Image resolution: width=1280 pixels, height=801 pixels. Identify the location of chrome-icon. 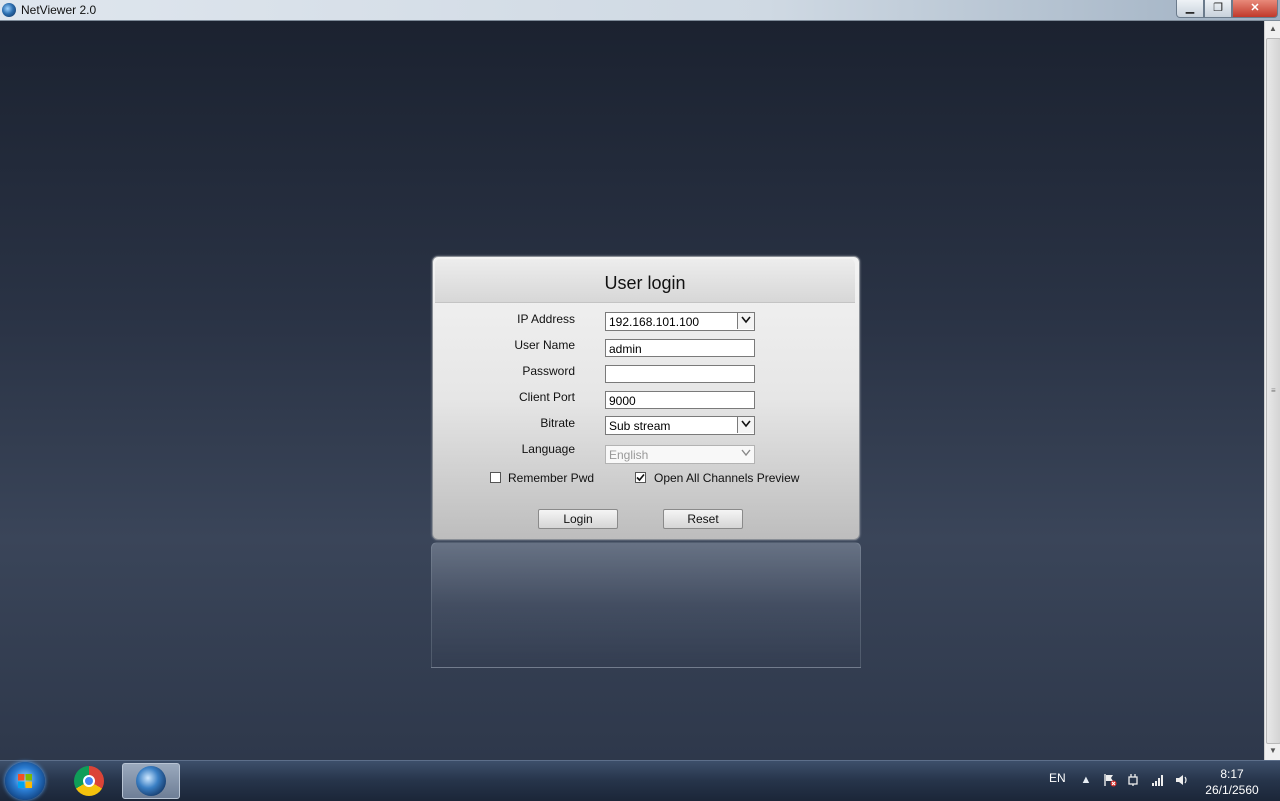
(89, 781).